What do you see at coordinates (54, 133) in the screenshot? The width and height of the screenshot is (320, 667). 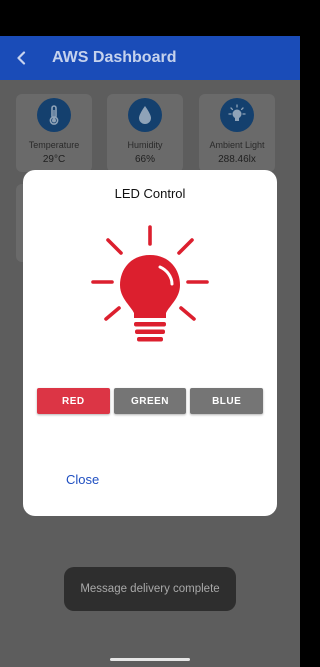 I see `temperature-card: Temperature 29°C` at bounding box center [54, 133].